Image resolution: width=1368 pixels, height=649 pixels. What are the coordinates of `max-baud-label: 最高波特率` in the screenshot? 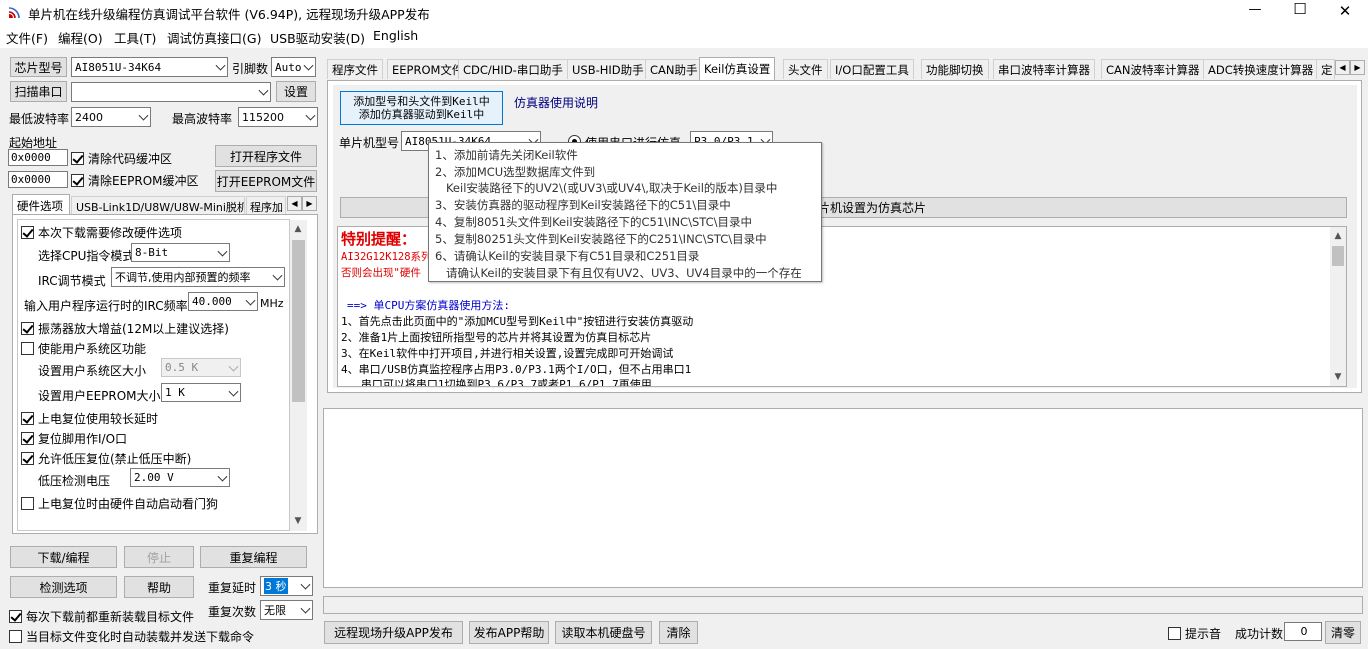 It's located at (202, 119).